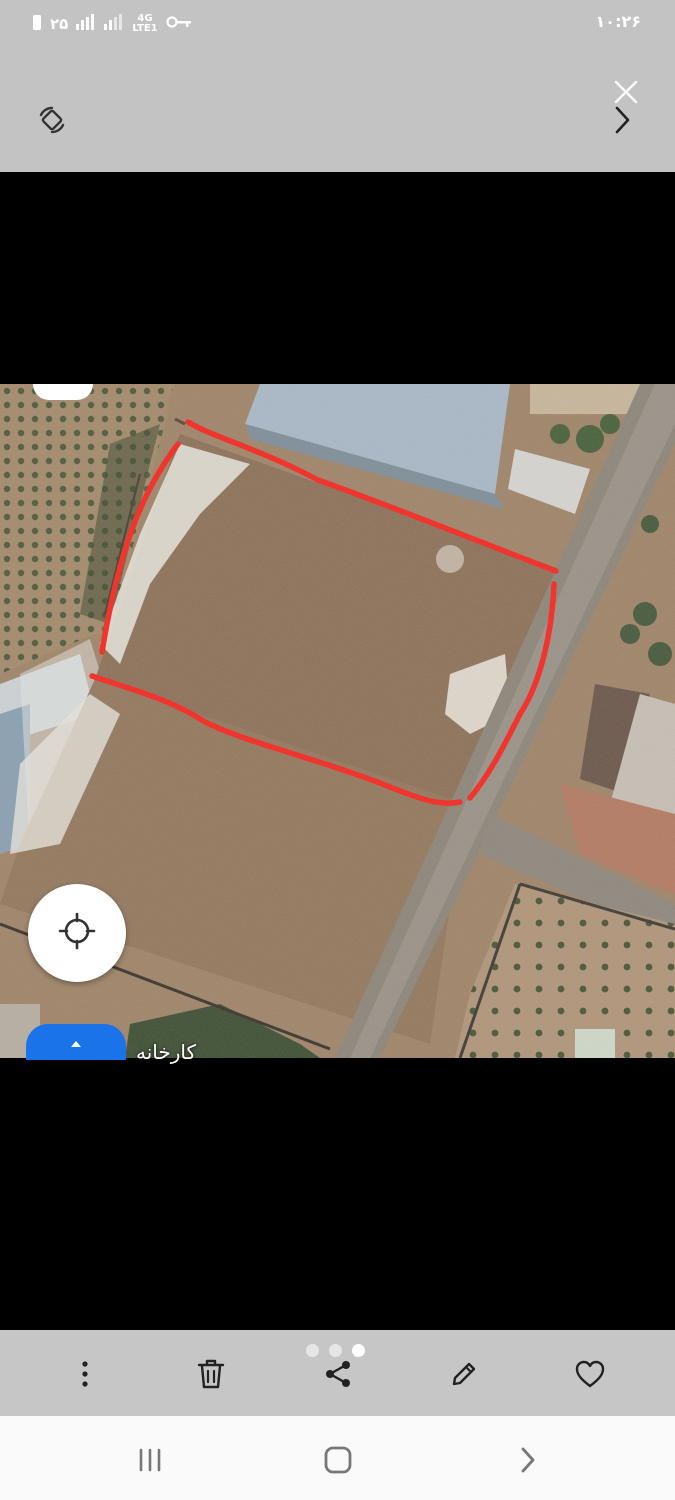  I want to click on share-button, so click(338, 1376).